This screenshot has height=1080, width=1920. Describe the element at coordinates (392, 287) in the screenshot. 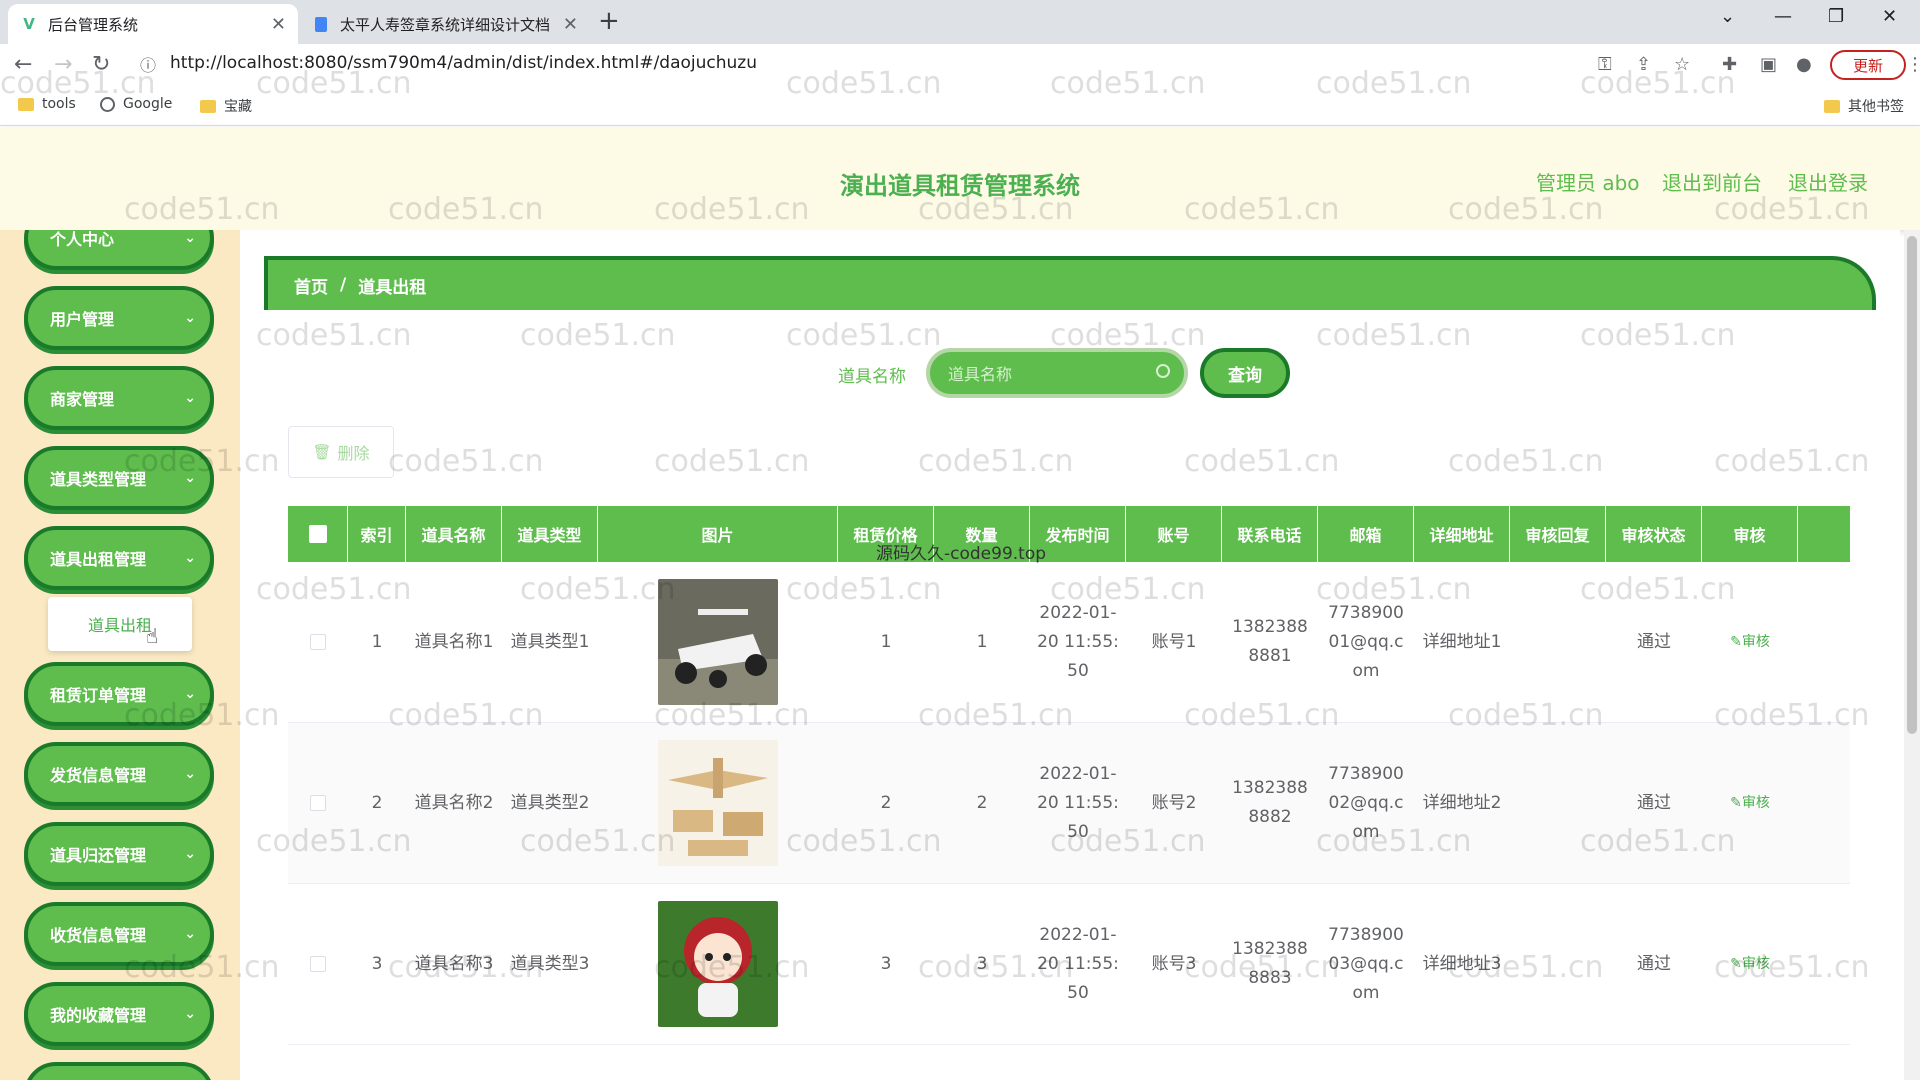

I see `breadcrumb-current: 道具出租` at that location.